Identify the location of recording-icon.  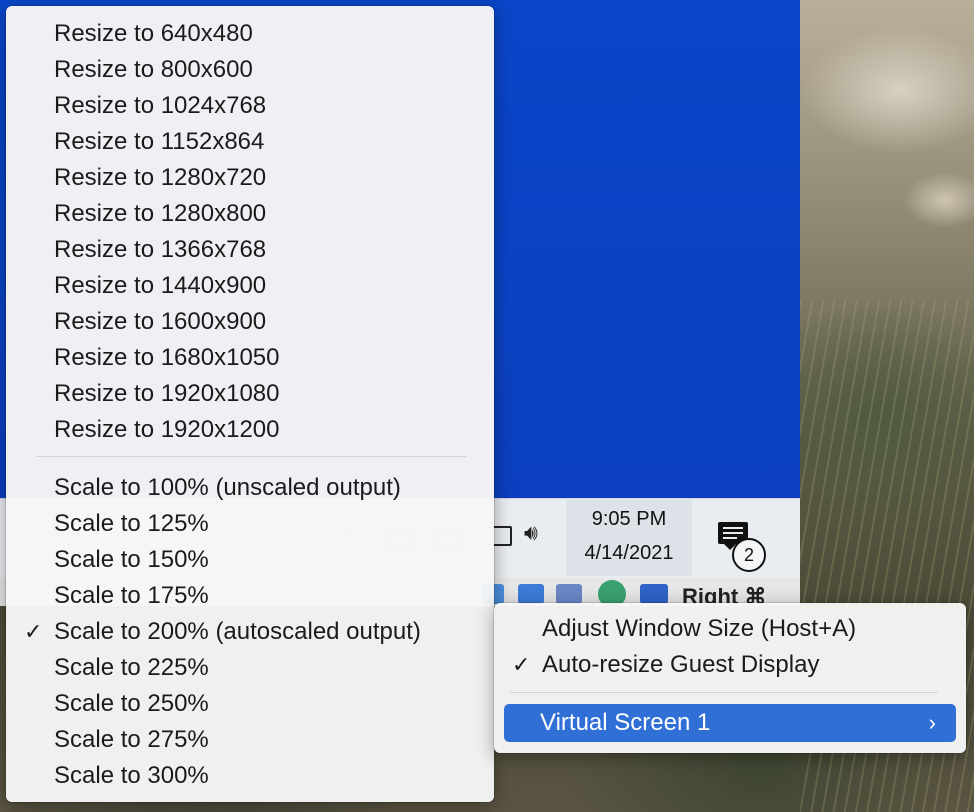
(569, 594).